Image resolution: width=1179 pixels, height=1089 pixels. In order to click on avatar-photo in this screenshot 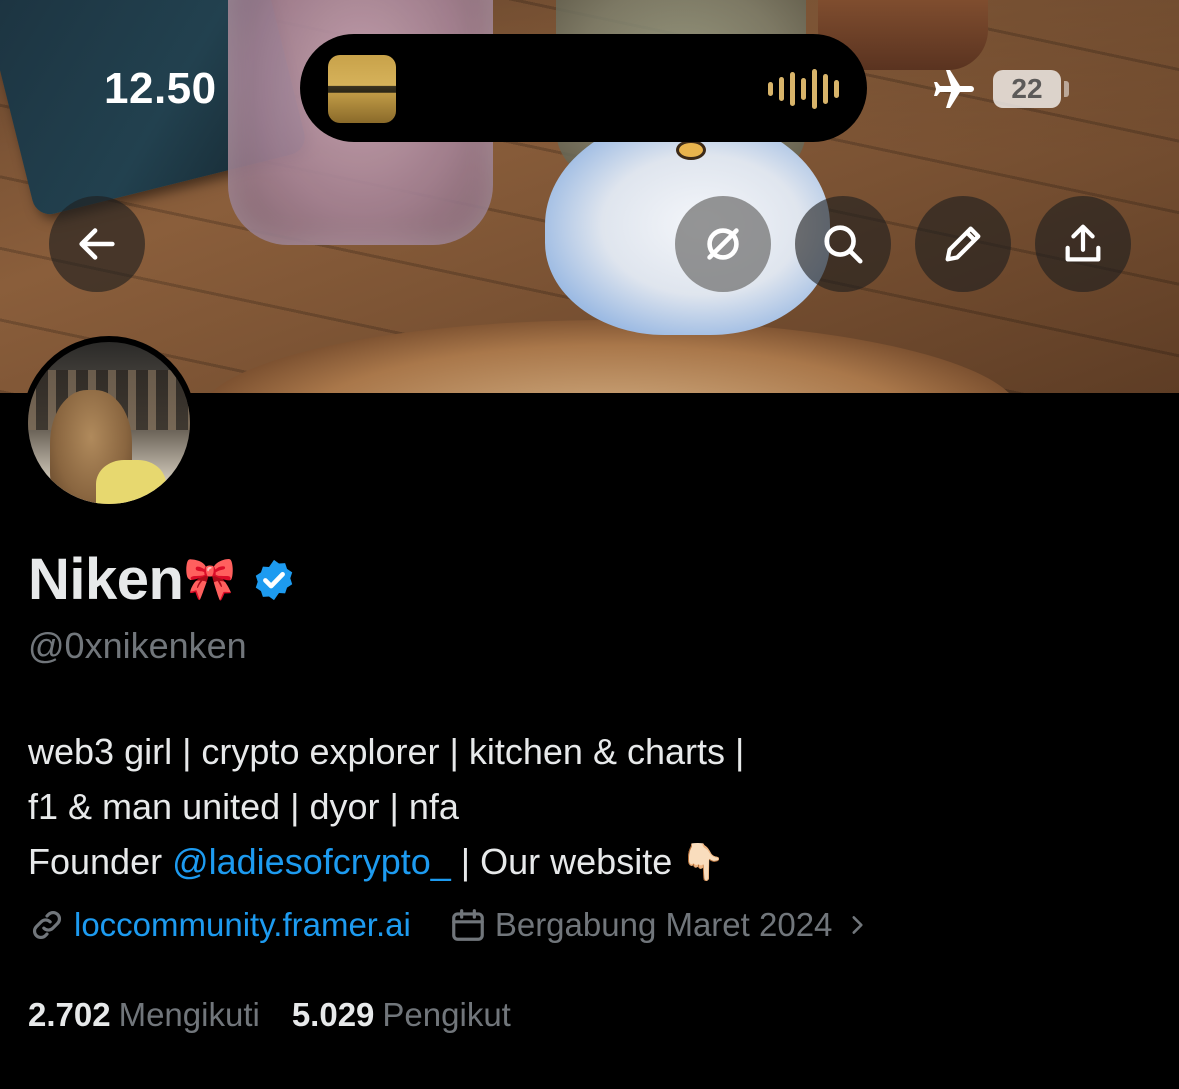, I will do `click(109, 423)`.